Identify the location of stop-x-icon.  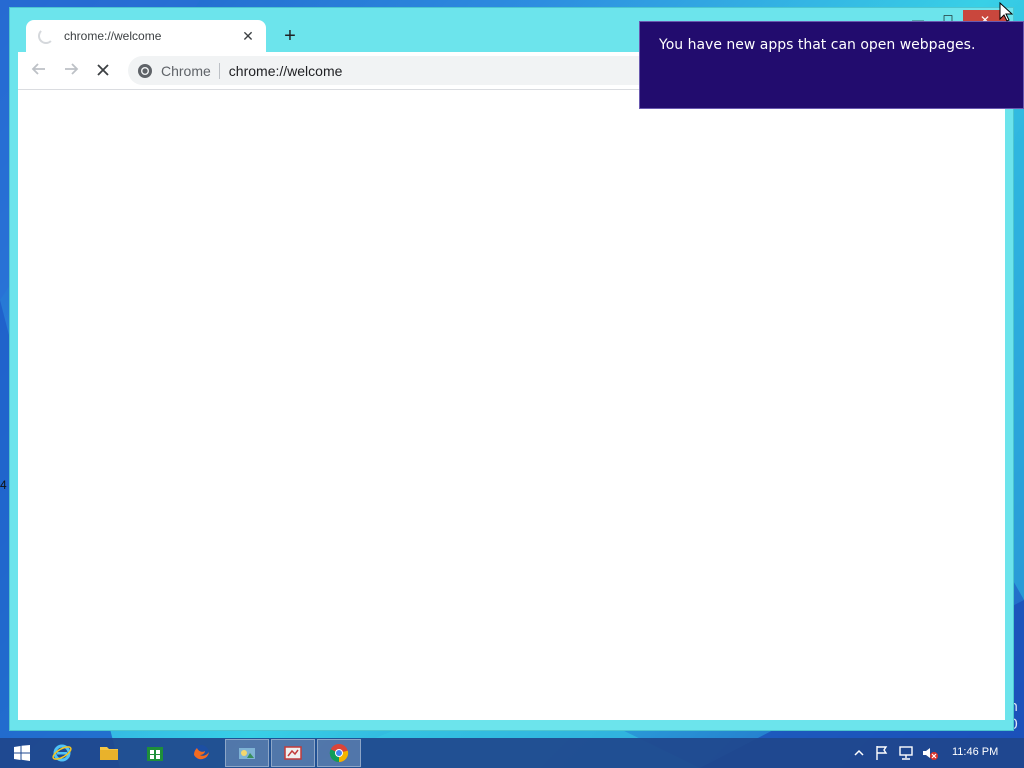
(103, 70).